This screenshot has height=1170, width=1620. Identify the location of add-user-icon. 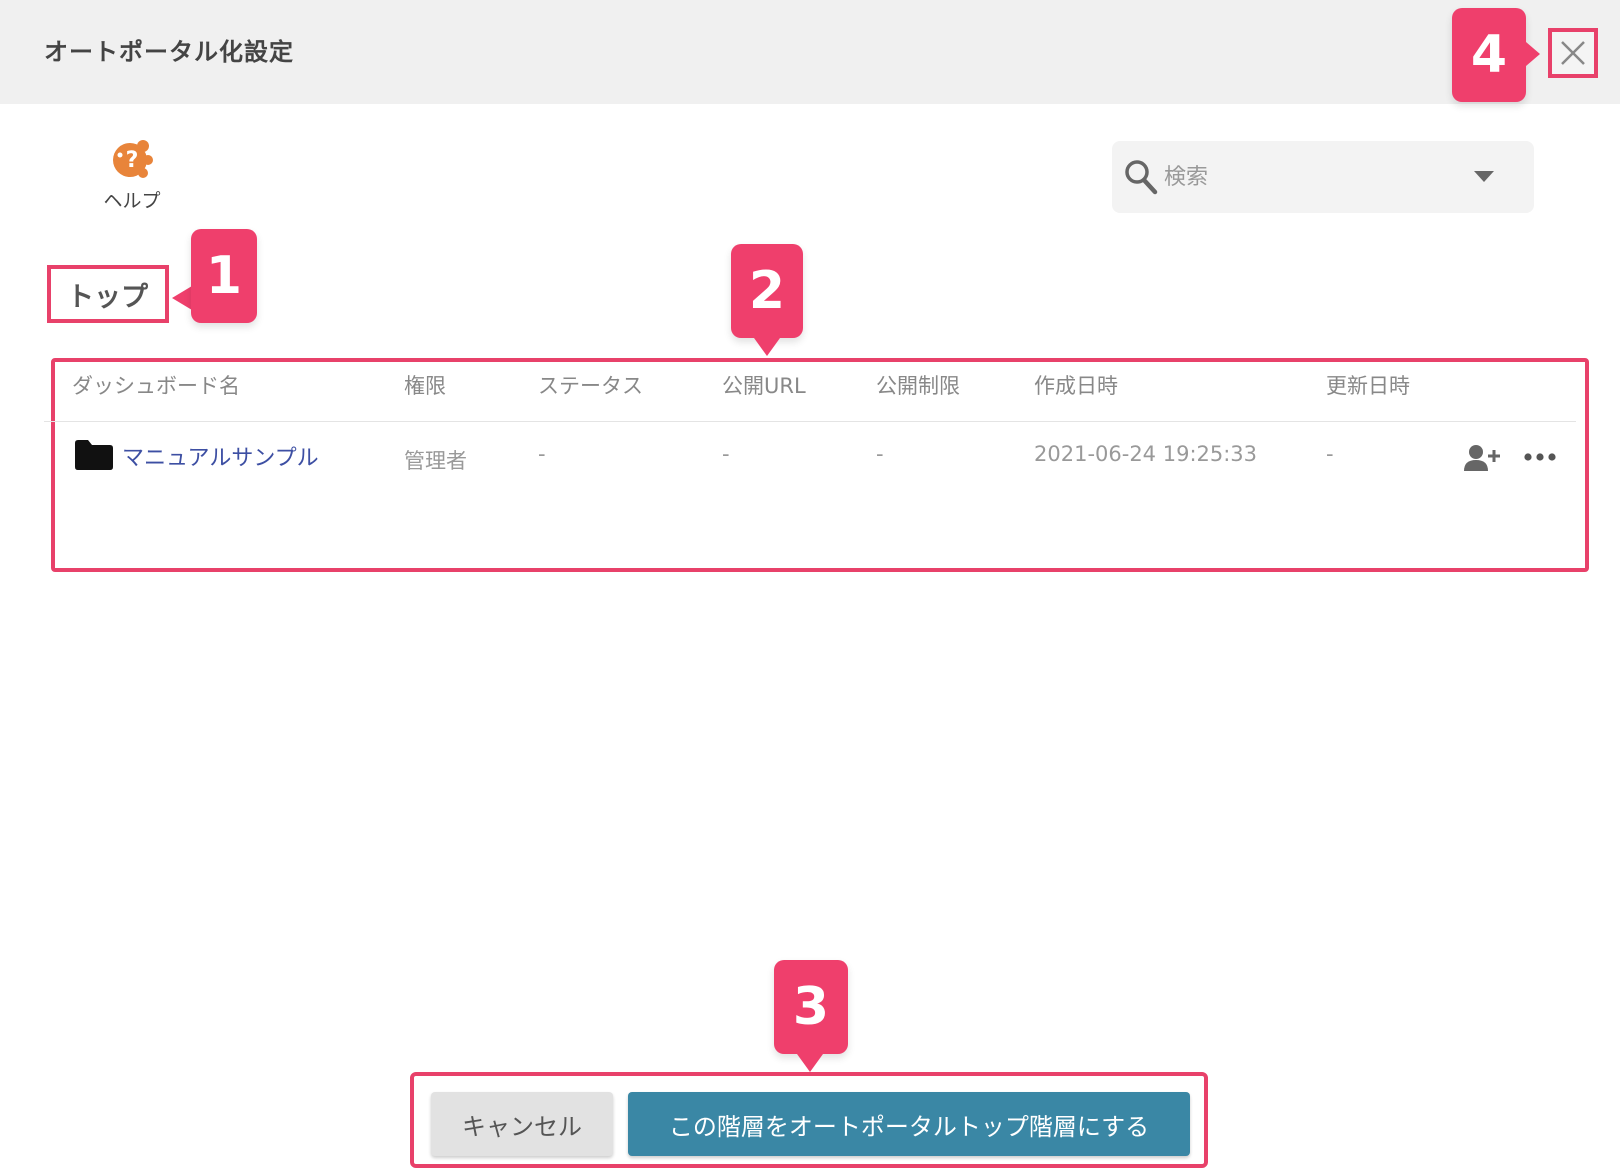
(1483, 458).